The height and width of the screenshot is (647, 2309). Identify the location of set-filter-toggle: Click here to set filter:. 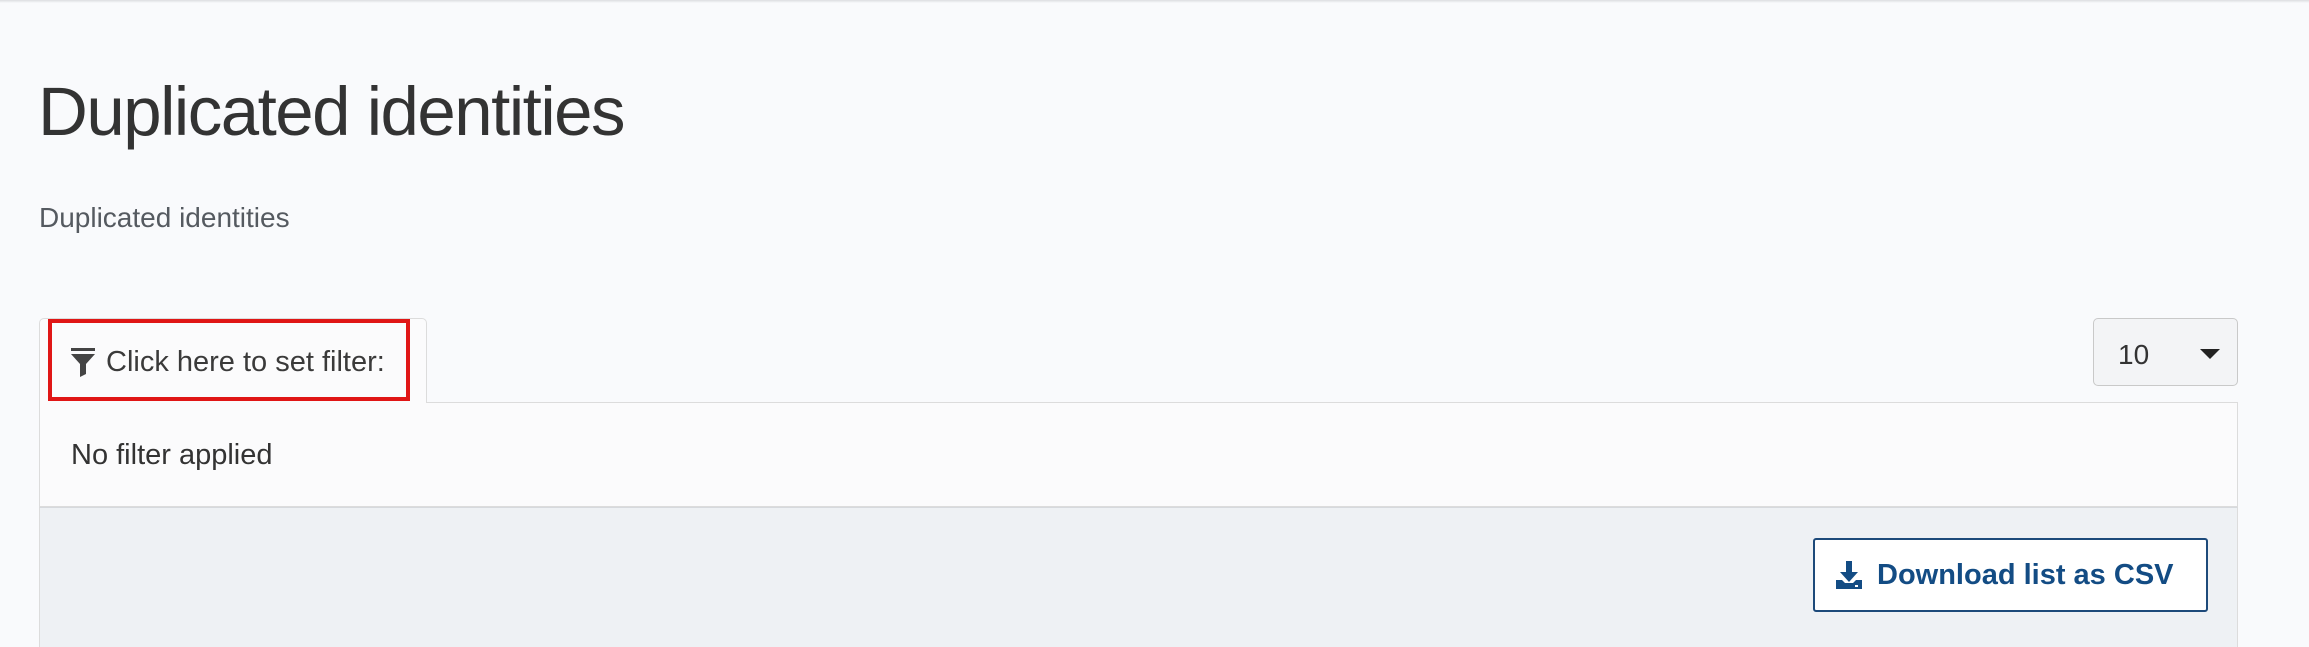
(227, 362).